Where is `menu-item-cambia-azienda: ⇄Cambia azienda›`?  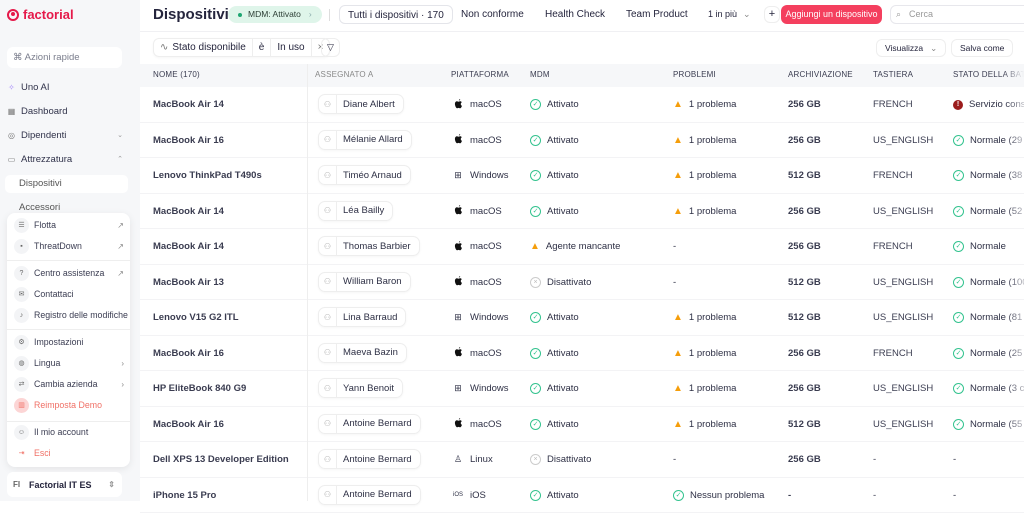
menu-item-cambia-azienda: ⇄Cambia azienda› is located at coordinates (68, 384).